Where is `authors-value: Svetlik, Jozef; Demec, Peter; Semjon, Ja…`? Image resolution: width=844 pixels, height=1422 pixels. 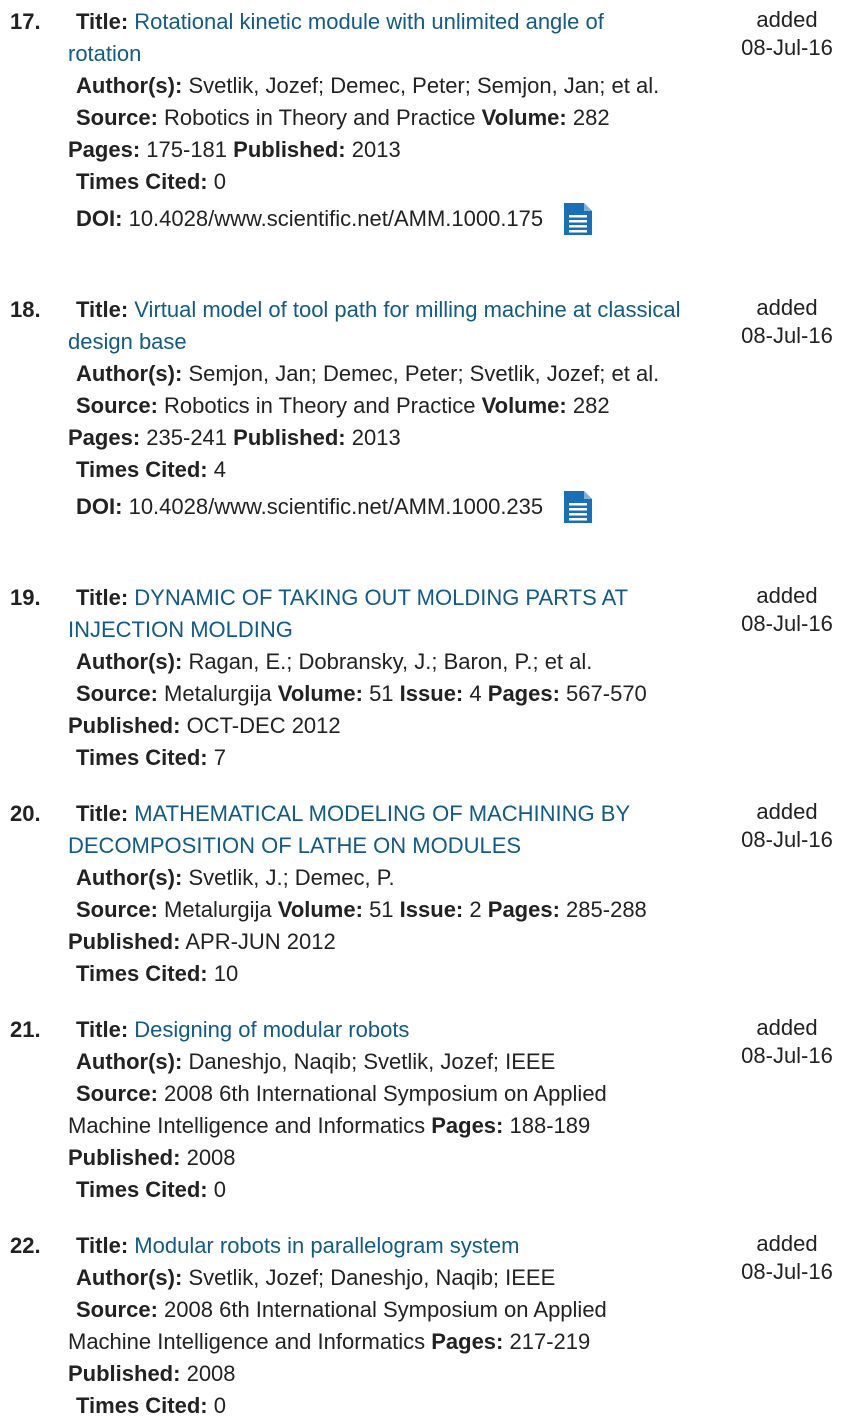
authors-value: Svetlik, Jozef; Demec, Peter; Semjon, Ja… is located at coordinates (424, 85).